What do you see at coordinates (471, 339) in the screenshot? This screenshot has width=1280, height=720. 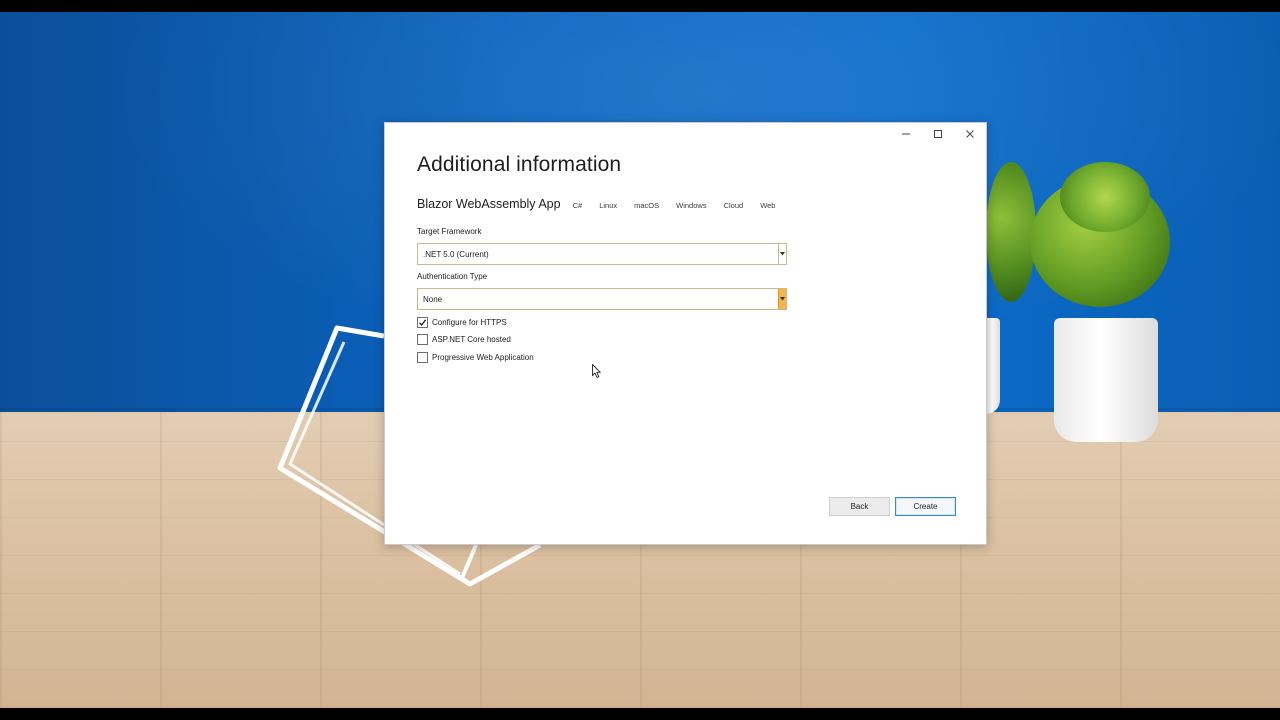 I see `checkbox-label: ASP.NET Core hosted` at bounding box center [471, 339].